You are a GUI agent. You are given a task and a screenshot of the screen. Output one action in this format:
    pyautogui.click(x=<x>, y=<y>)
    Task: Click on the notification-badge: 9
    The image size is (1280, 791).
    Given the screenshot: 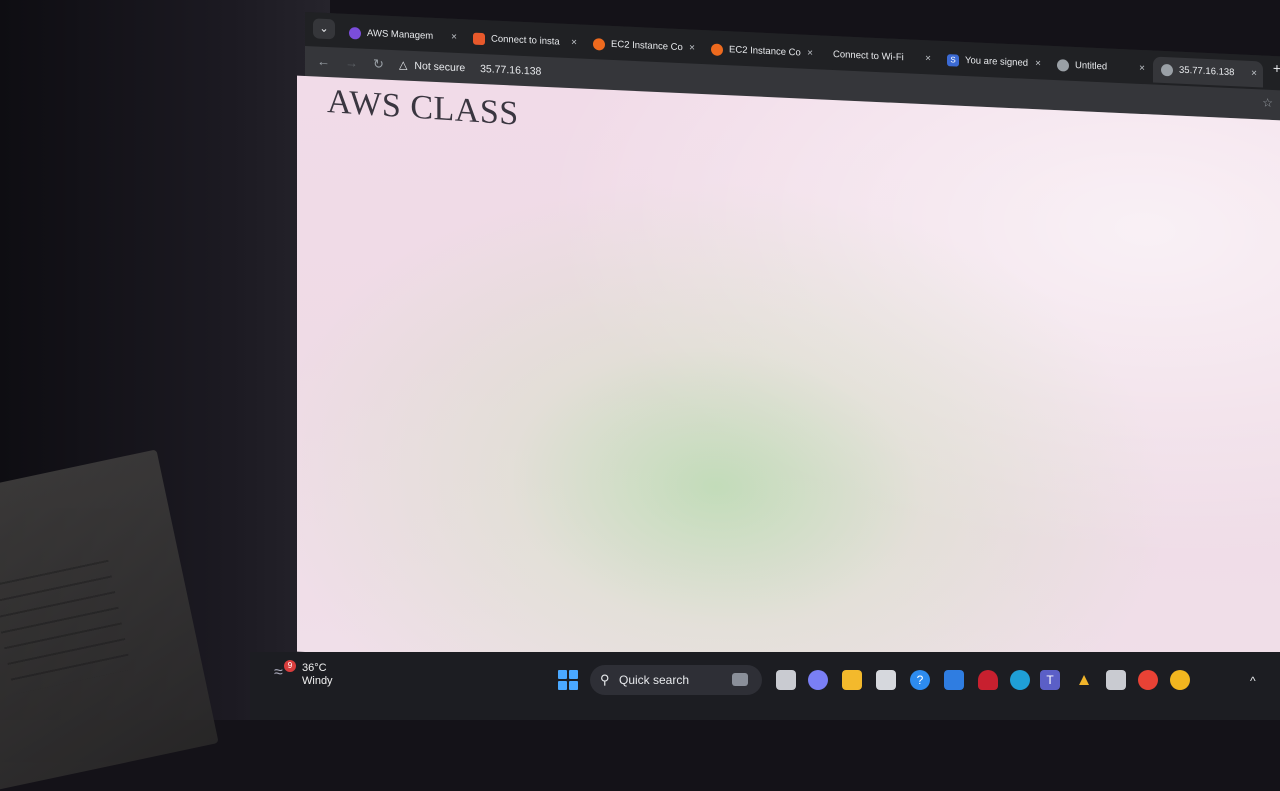 What is the action you would take?
    pyautogui.click(x=290, y=666)
    